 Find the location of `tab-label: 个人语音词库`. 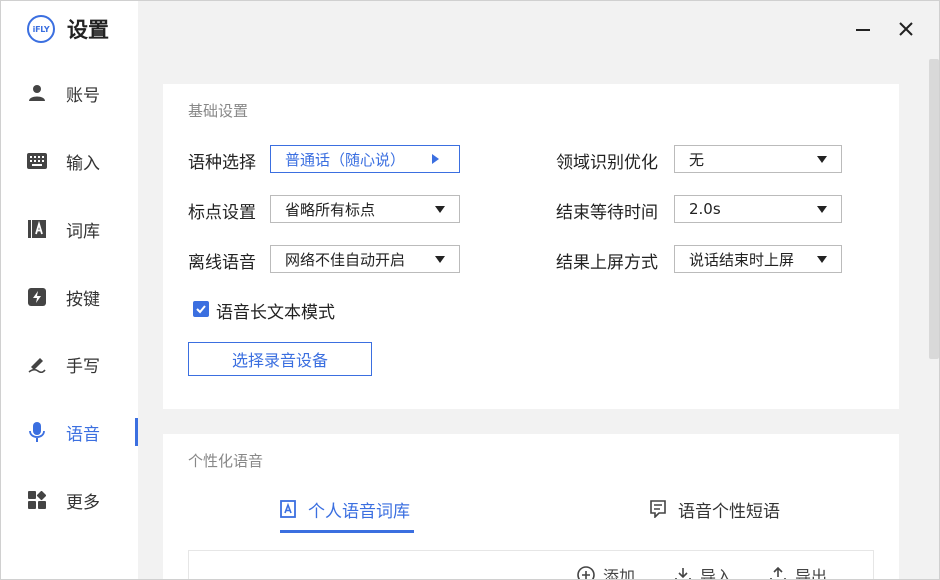

tab-label: 个人语音词库 is located at coordinates (359, 511).